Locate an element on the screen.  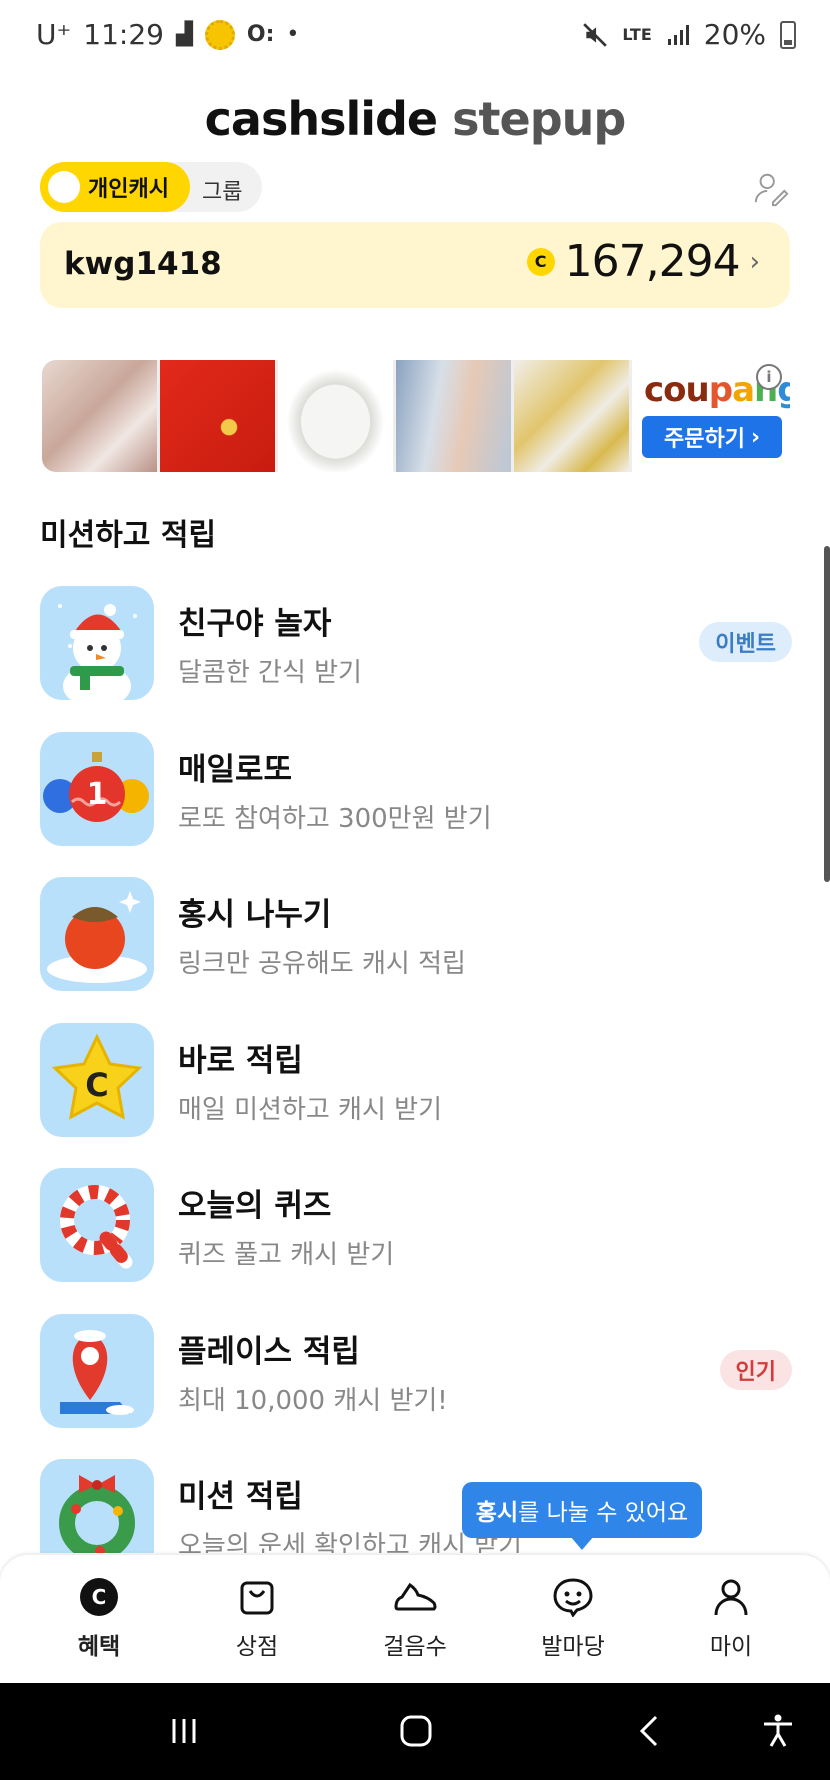
popular-badge: 인기 is located at coordinates (755, 1369).